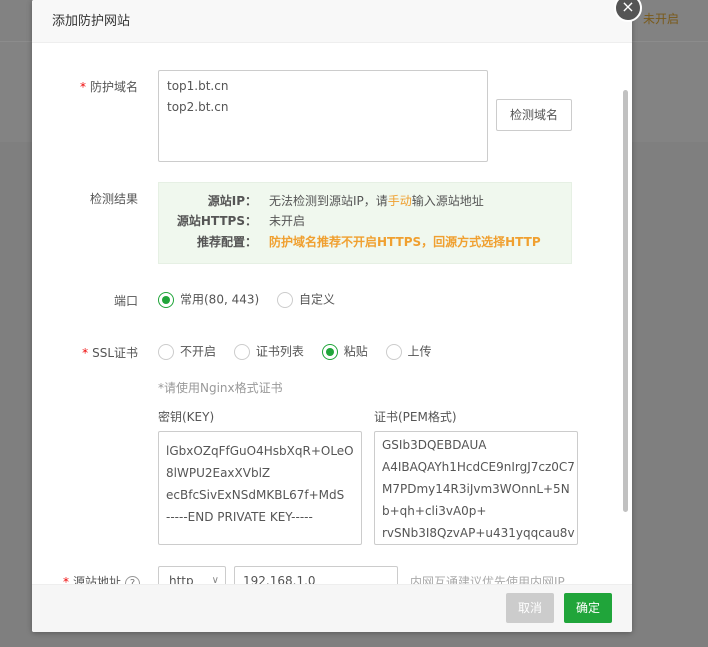 This screenshot has height=647, width=708. I want to click on key-line: 8lWPU2EaxXVblZ, so click(218, 473).